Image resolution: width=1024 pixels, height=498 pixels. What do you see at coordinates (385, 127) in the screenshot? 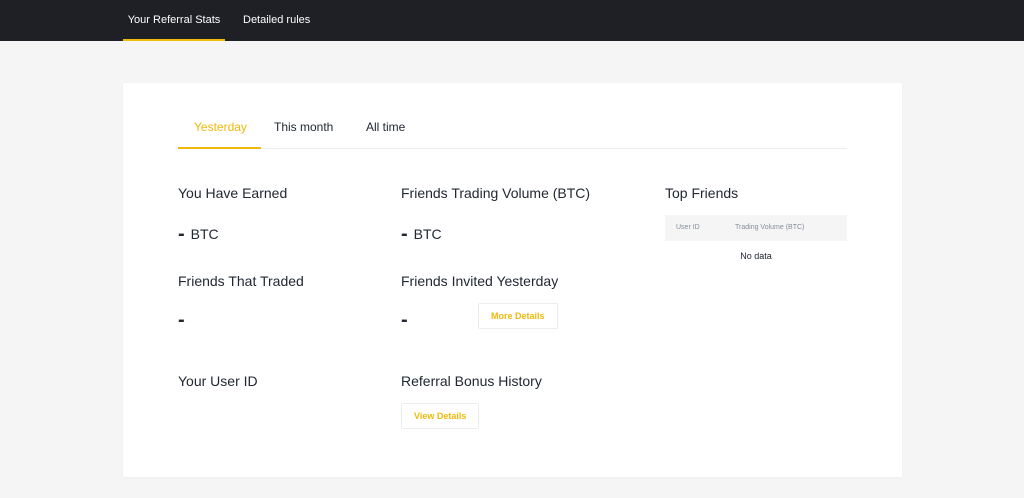
I see `period-tab-all-time: All time` at bounding box center [385, 127].